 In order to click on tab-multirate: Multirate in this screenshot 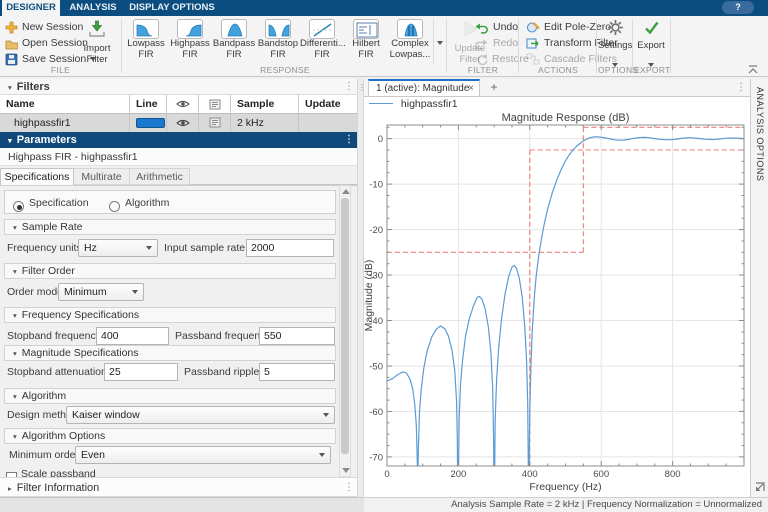, I will do `click(102, 176)`.